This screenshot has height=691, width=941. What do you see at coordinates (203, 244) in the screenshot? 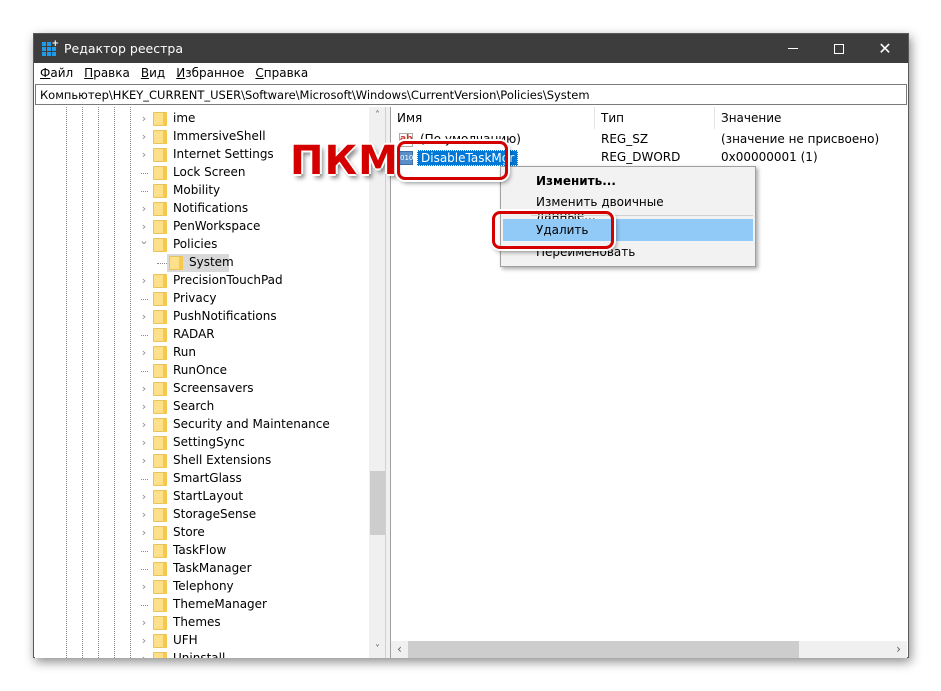
I see `tree-item: ⌄ Policies` at bounding box center [203, 244].